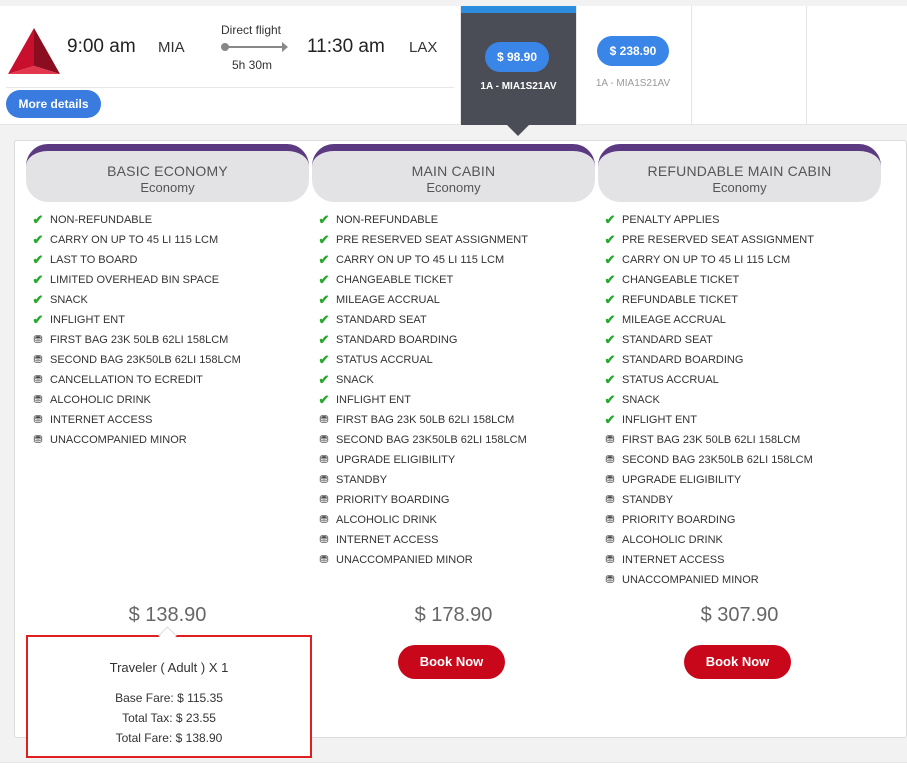 This screenshot has height=773, width=907. I want to click on fare-price-pill: $ 238.90, so click(633, 51).